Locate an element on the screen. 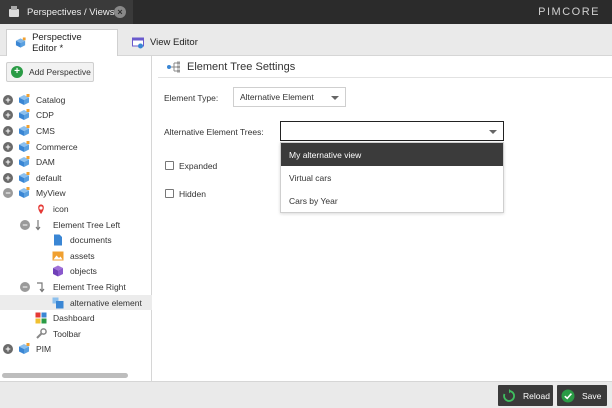 The image size is (612, 408). plus-icon: + is located at coordinates (17, 72).